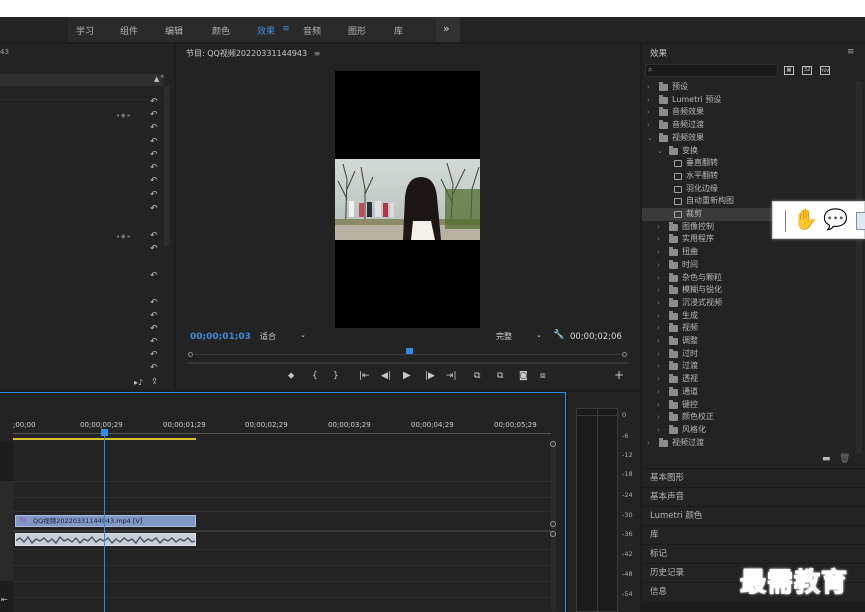  I want to click on mark-in-button: {, so click(315, 376).